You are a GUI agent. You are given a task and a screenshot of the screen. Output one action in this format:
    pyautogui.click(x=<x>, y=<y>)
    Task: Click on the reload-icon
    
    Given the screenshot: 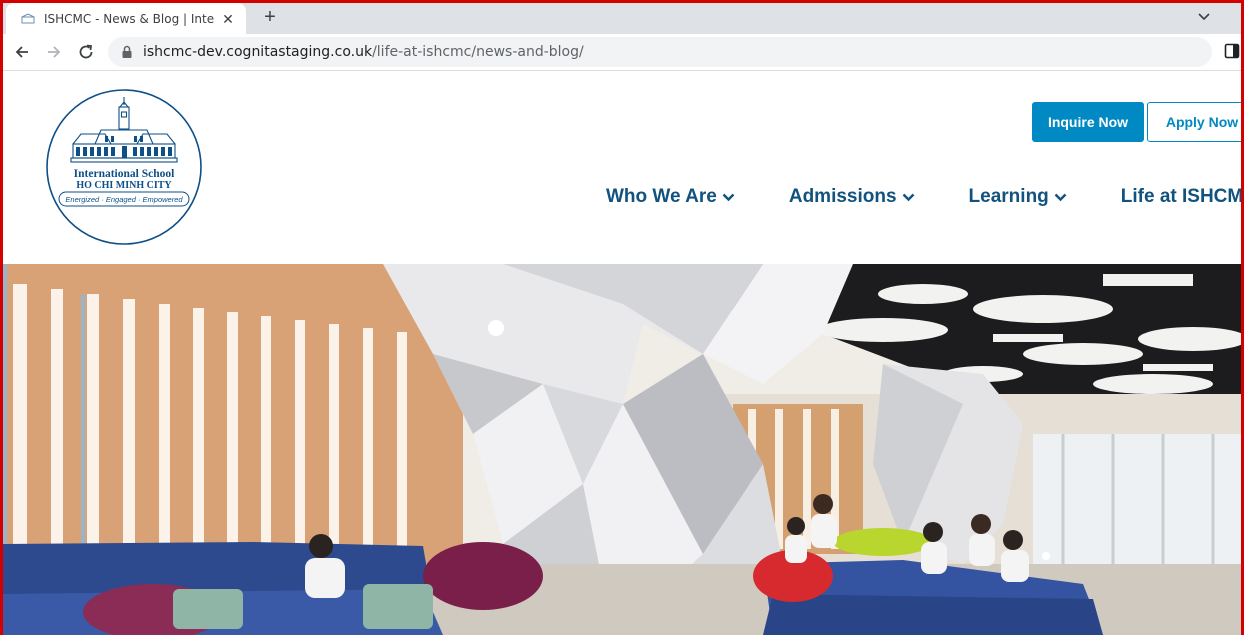 What is the action you would take?
    pyautogui.click(x=86, y=52)
    